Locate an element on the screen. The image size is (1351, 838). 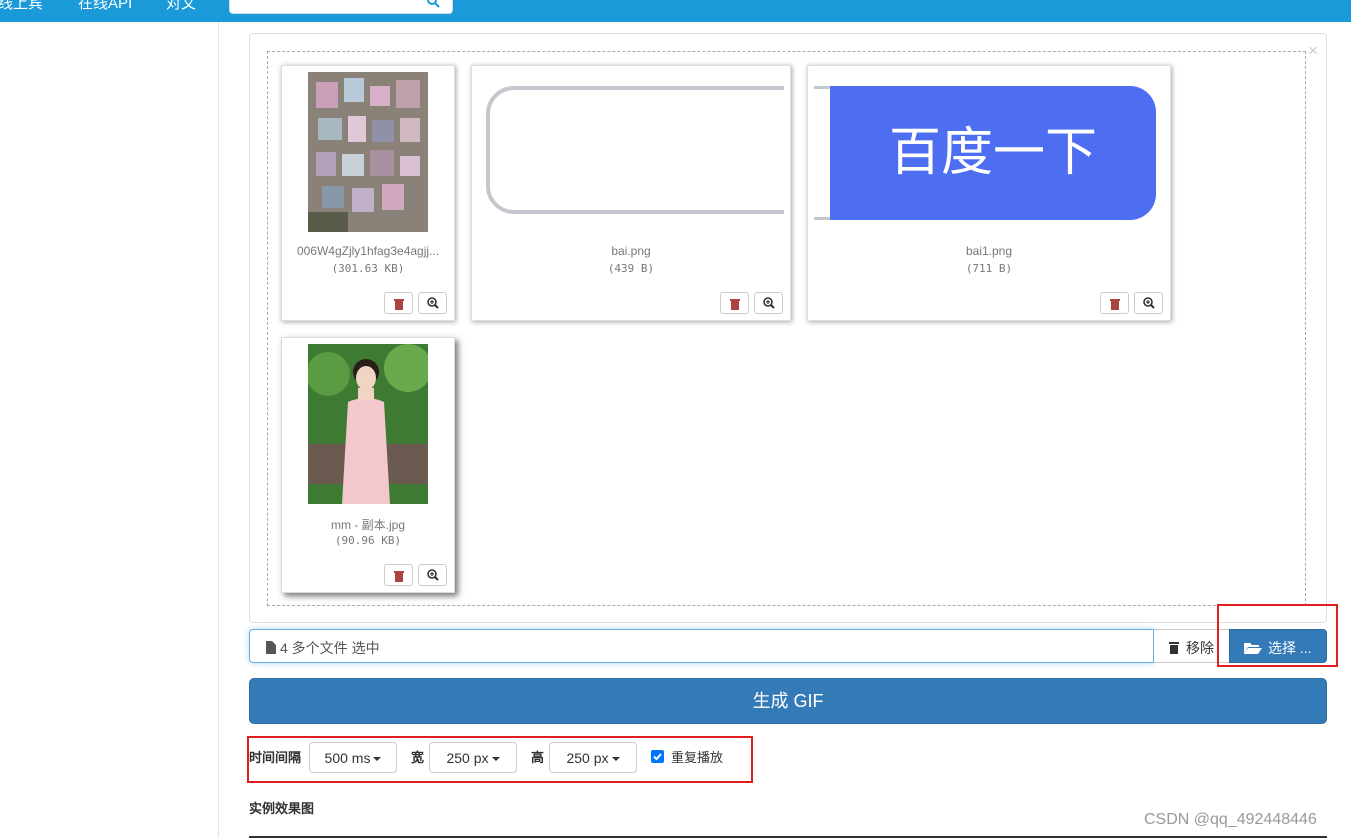
file-thumbnail: 百度一下 bai1.png (711 B) is located at coordinates (989, 193).